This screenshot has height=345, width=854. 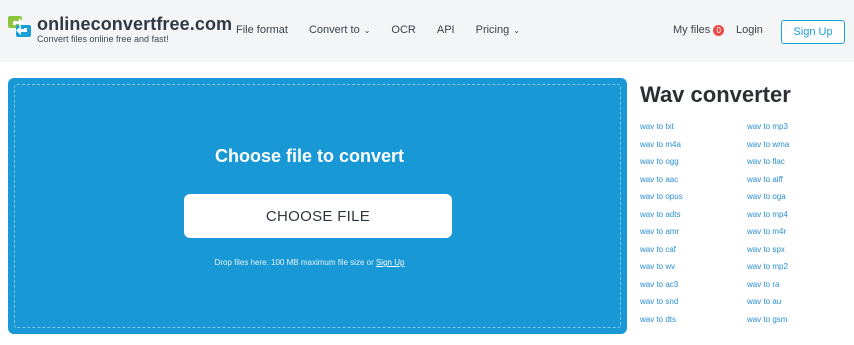 I want to click on converter-link: wav to ra, so click(x=800, y=288).